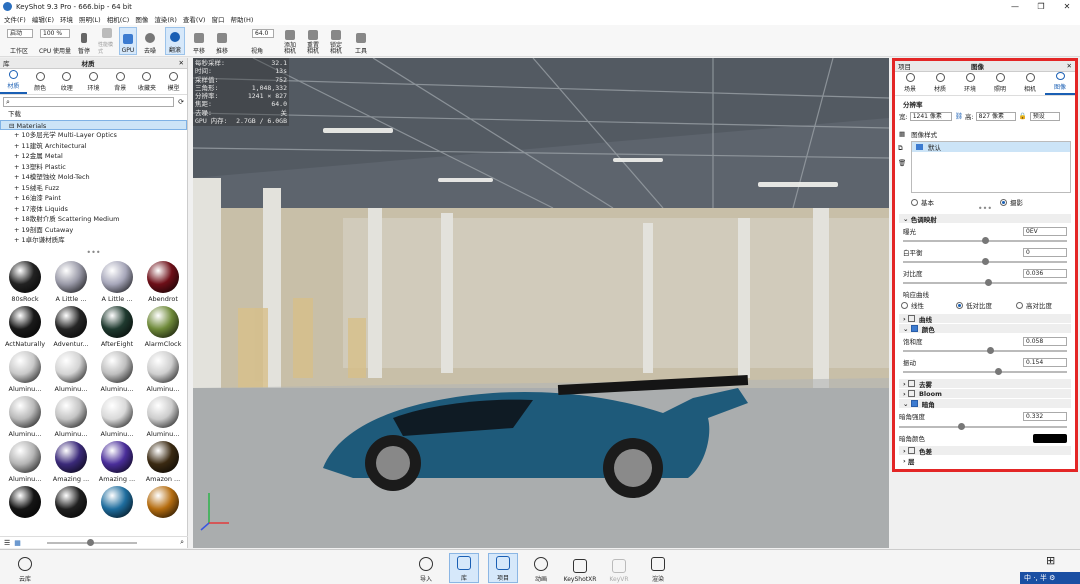 The width and height of the screenshot is (1080, 584). I want to click on lock-icon: 🔒, so click(1023, 116).